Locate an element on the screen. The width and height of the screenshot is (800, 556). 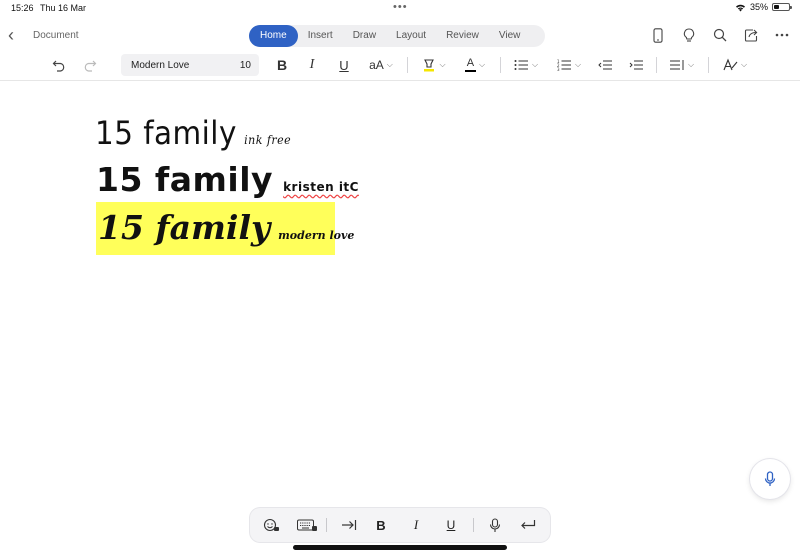
font-label: modern love is located at coordinates (316, 235).